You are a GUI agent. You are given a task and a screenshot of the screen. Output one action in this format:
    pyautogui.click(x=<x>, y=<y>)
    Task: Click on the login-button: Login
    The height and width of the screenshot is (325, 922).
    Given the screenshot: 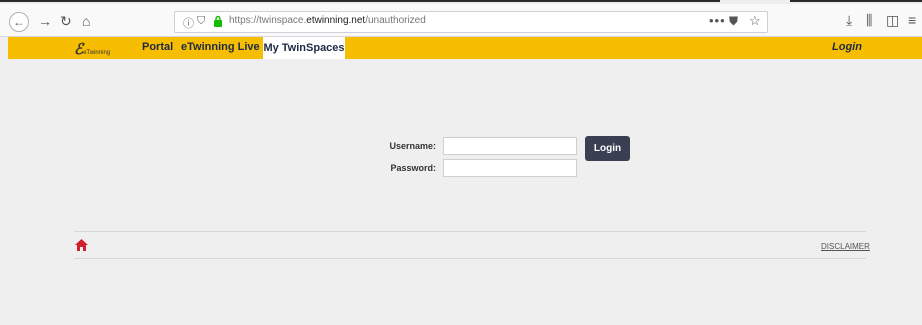 What is the action you would take?
    pyautogui.click(x=607, y=148)
    